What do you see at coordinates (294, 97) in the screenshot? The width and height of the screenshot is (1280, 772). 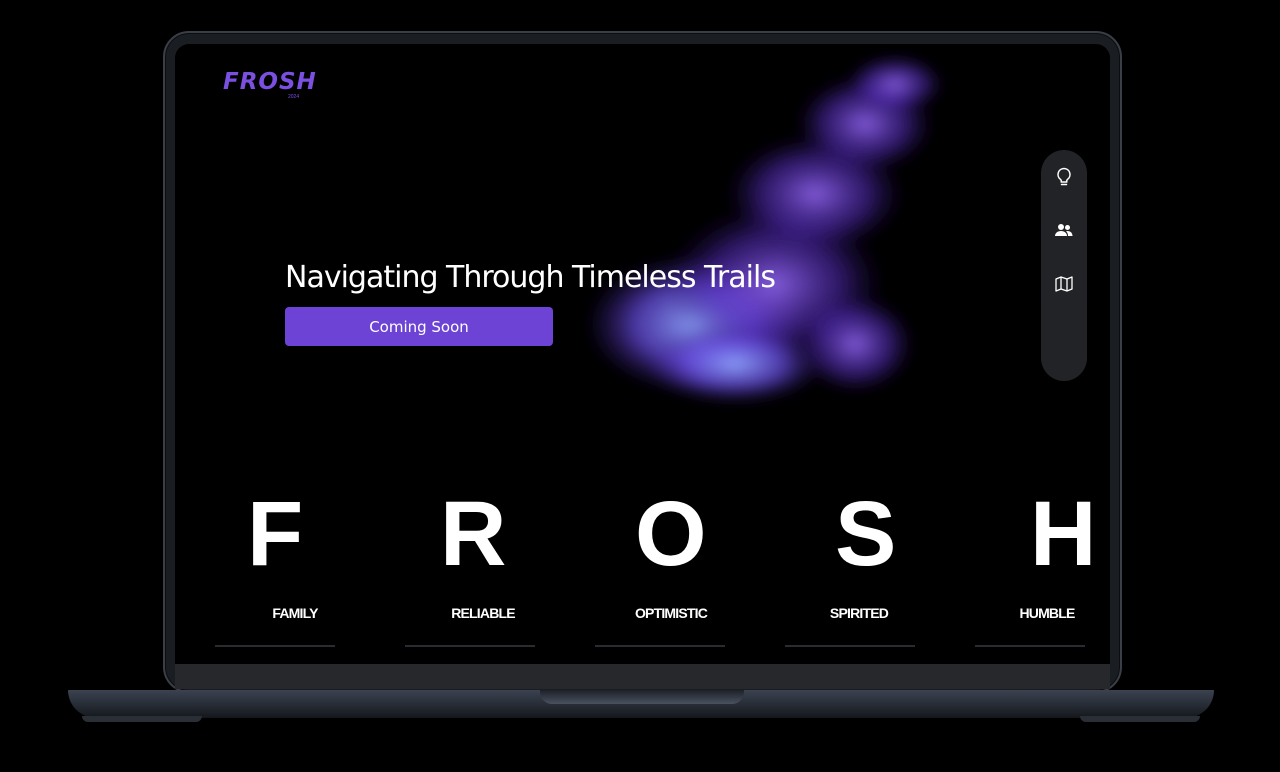 I see `logo-year: 2024` at bounding box center [294, 97].